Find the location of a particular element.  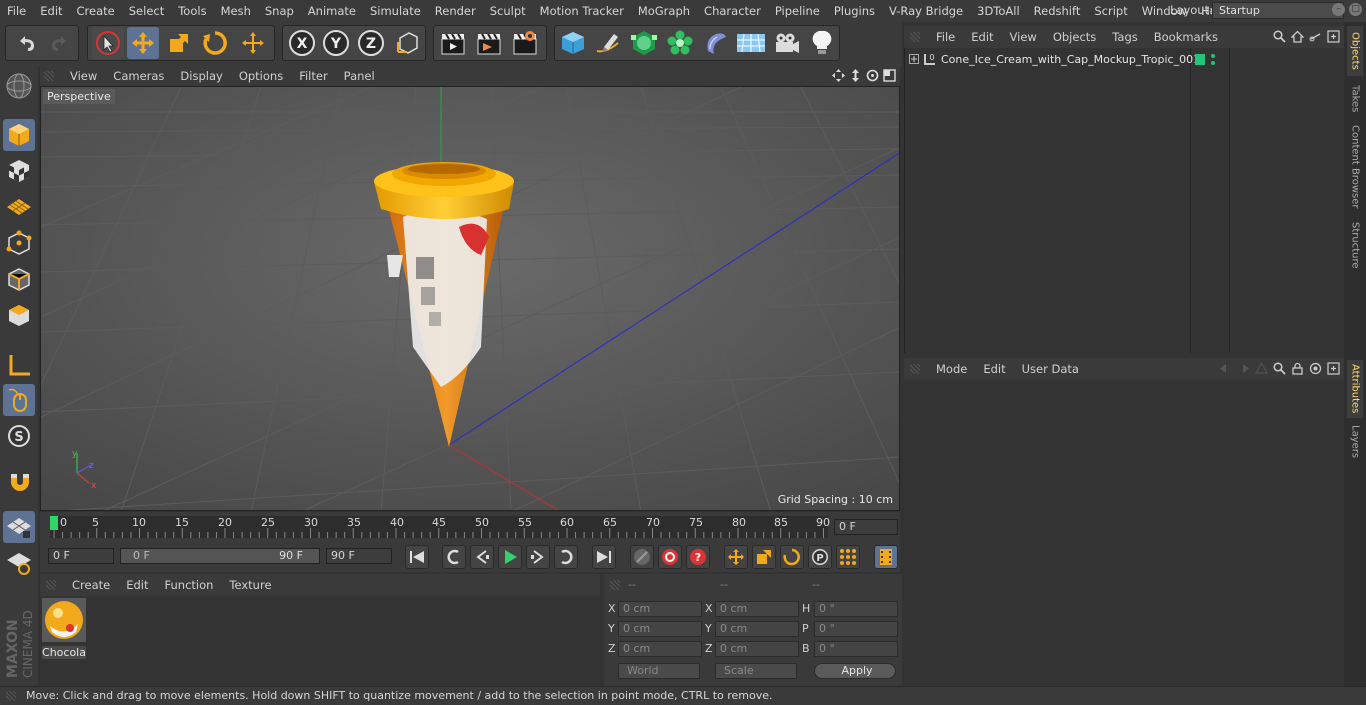

viewport-camera-label: Perspective is located at coordinates (79, 96).